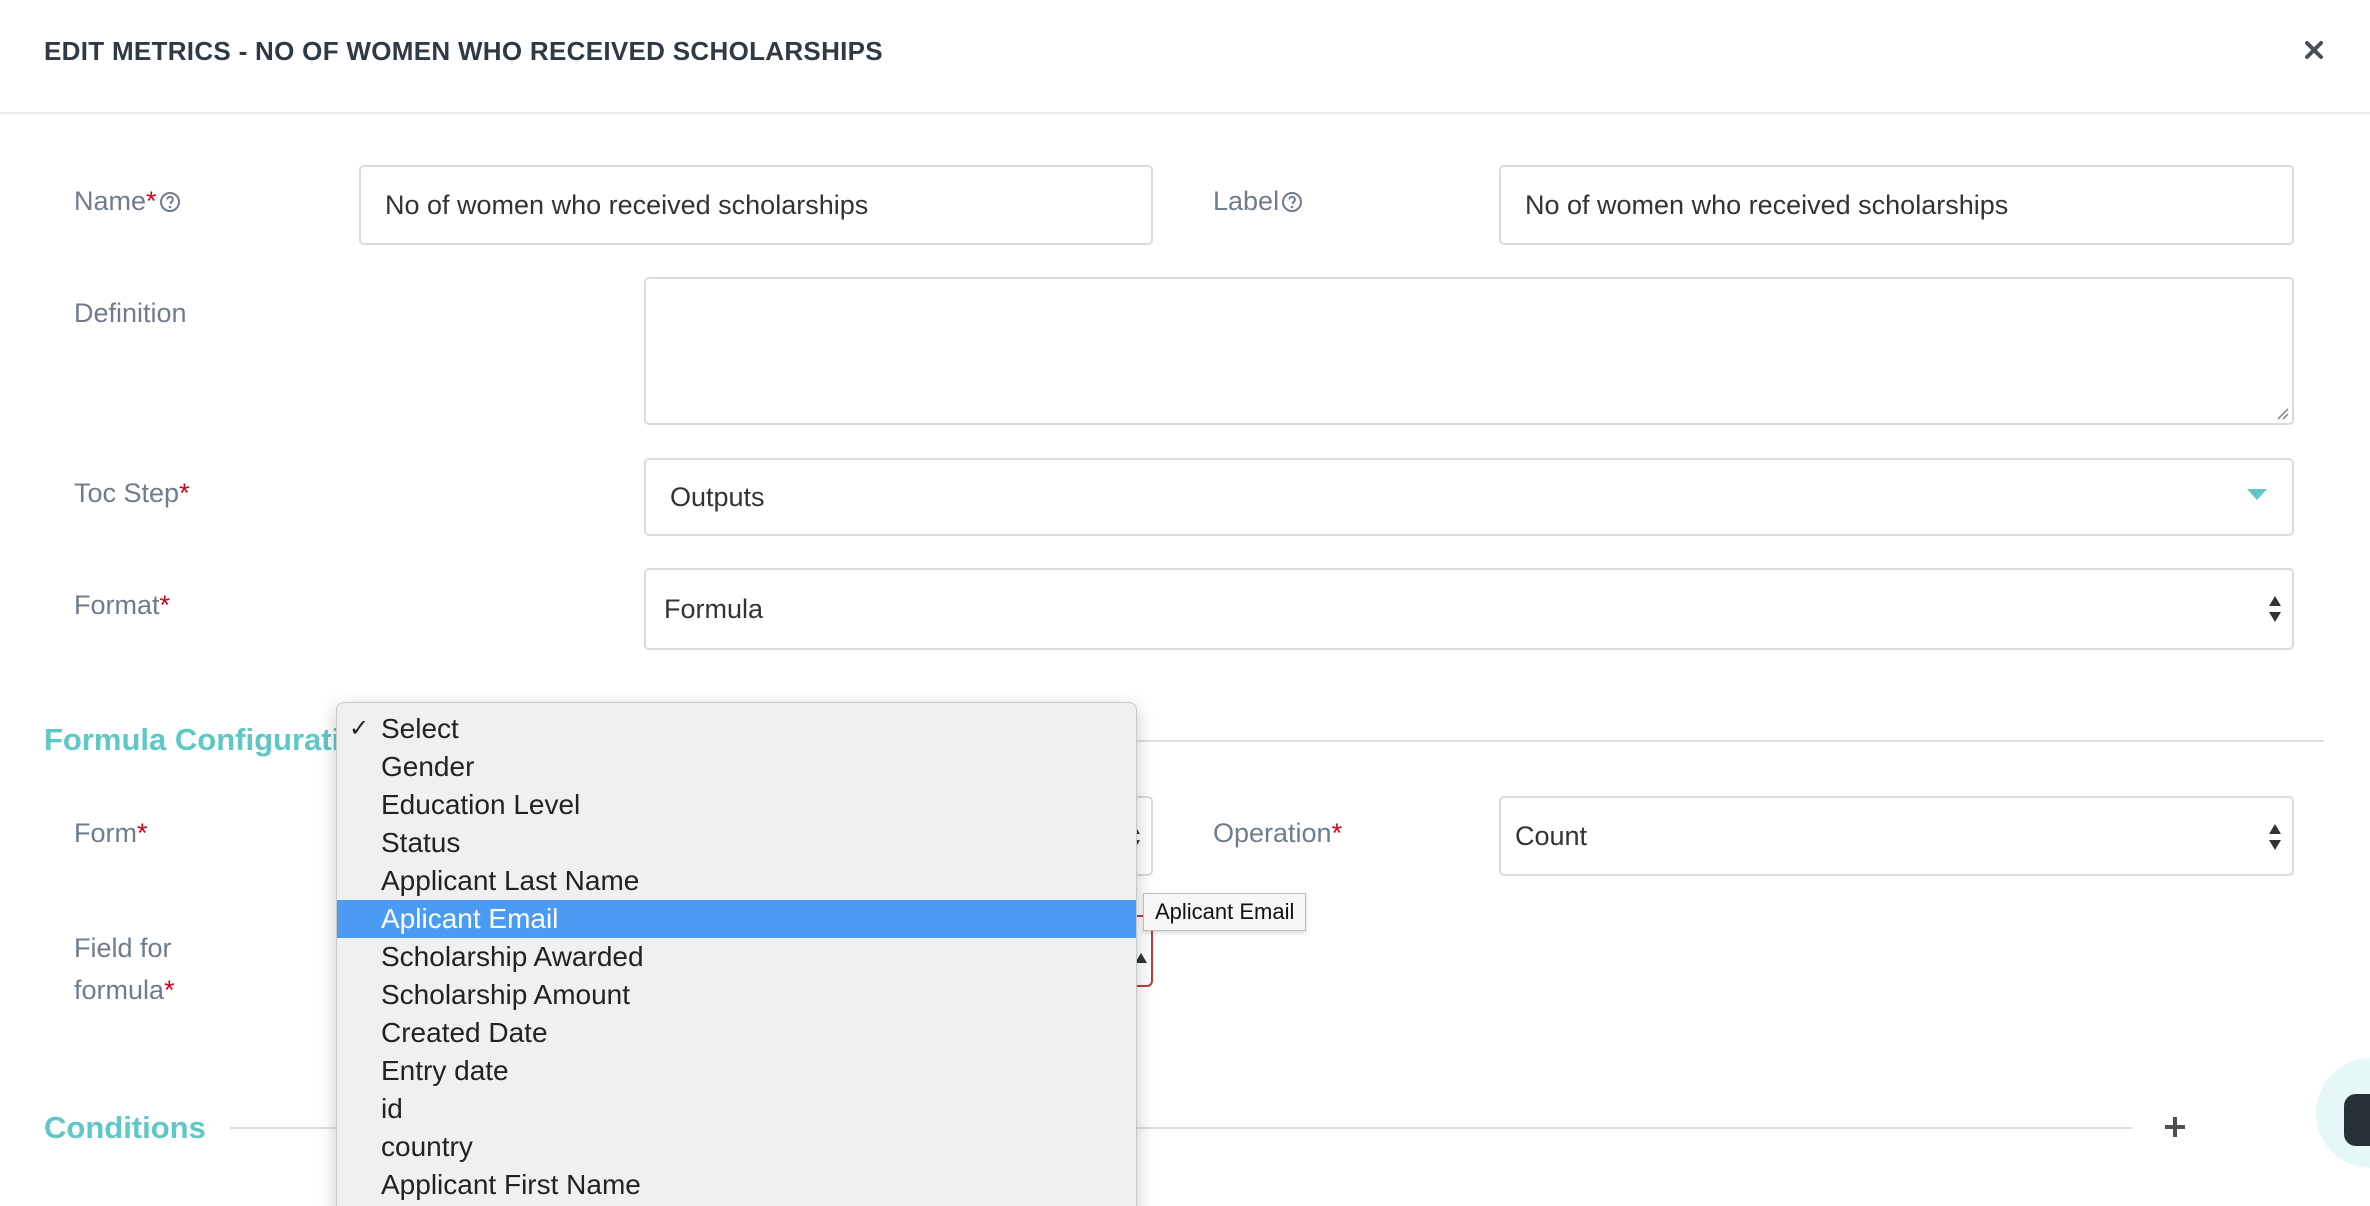 The width and height of the screenshot is (2370, 1206). Describe the element at coordinates (1551, 835) in the screenshot. I see `operation-value: Count` at that location.